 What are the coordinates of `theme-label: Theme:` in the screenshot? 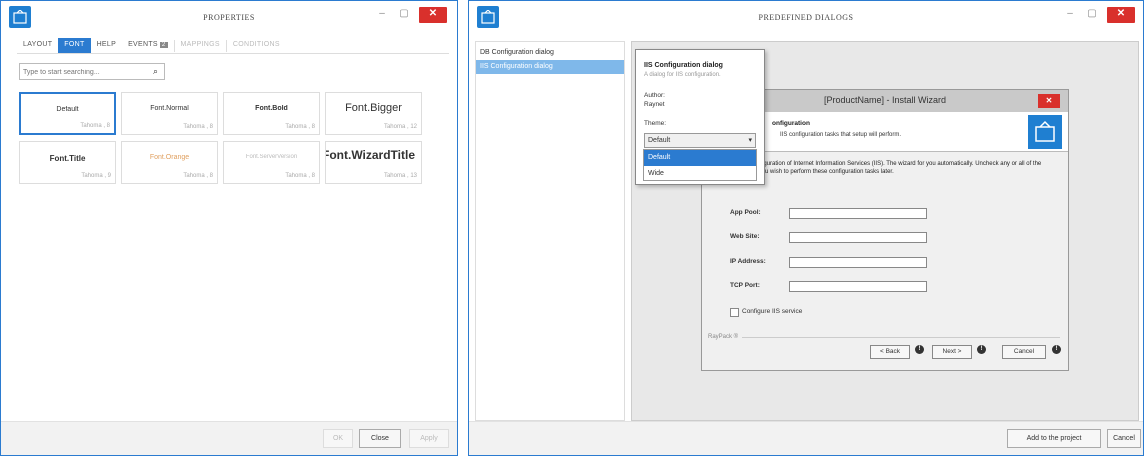 It's located at (655, 123).